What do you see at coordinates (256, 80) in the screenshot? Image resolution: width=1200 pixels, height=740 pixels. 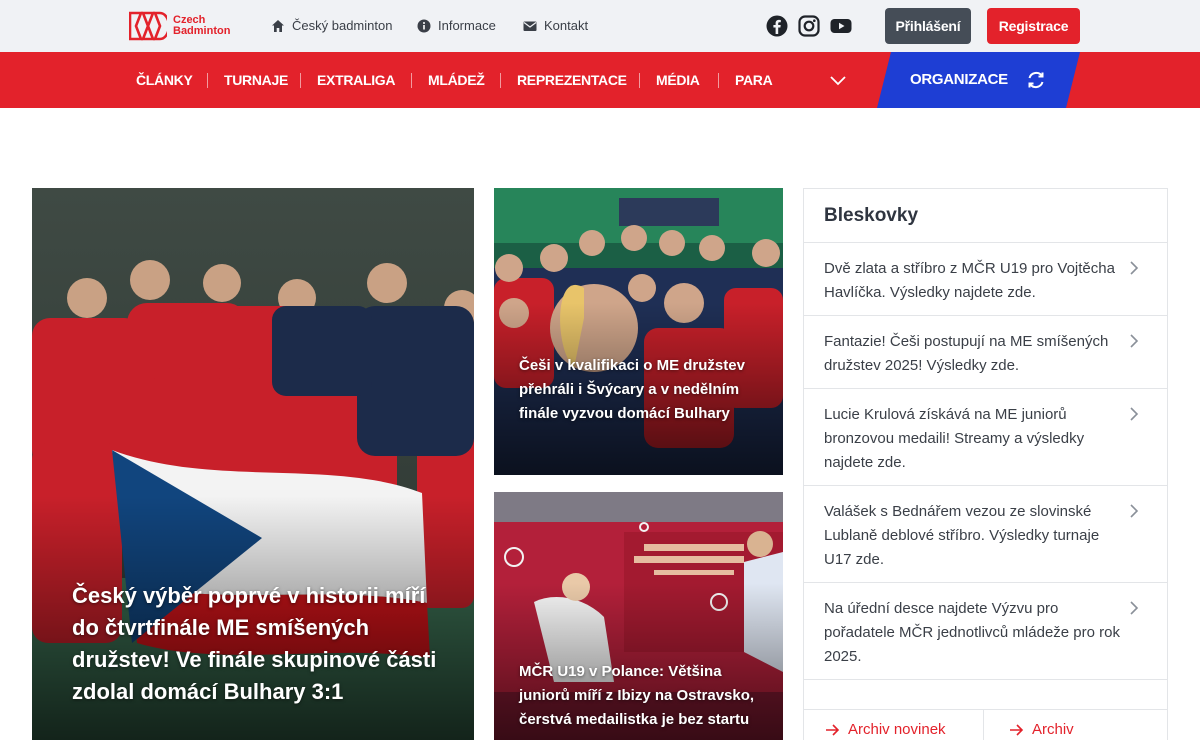 I see `nav-turnaje: TURNAJE` at bounding box center [256, 80].